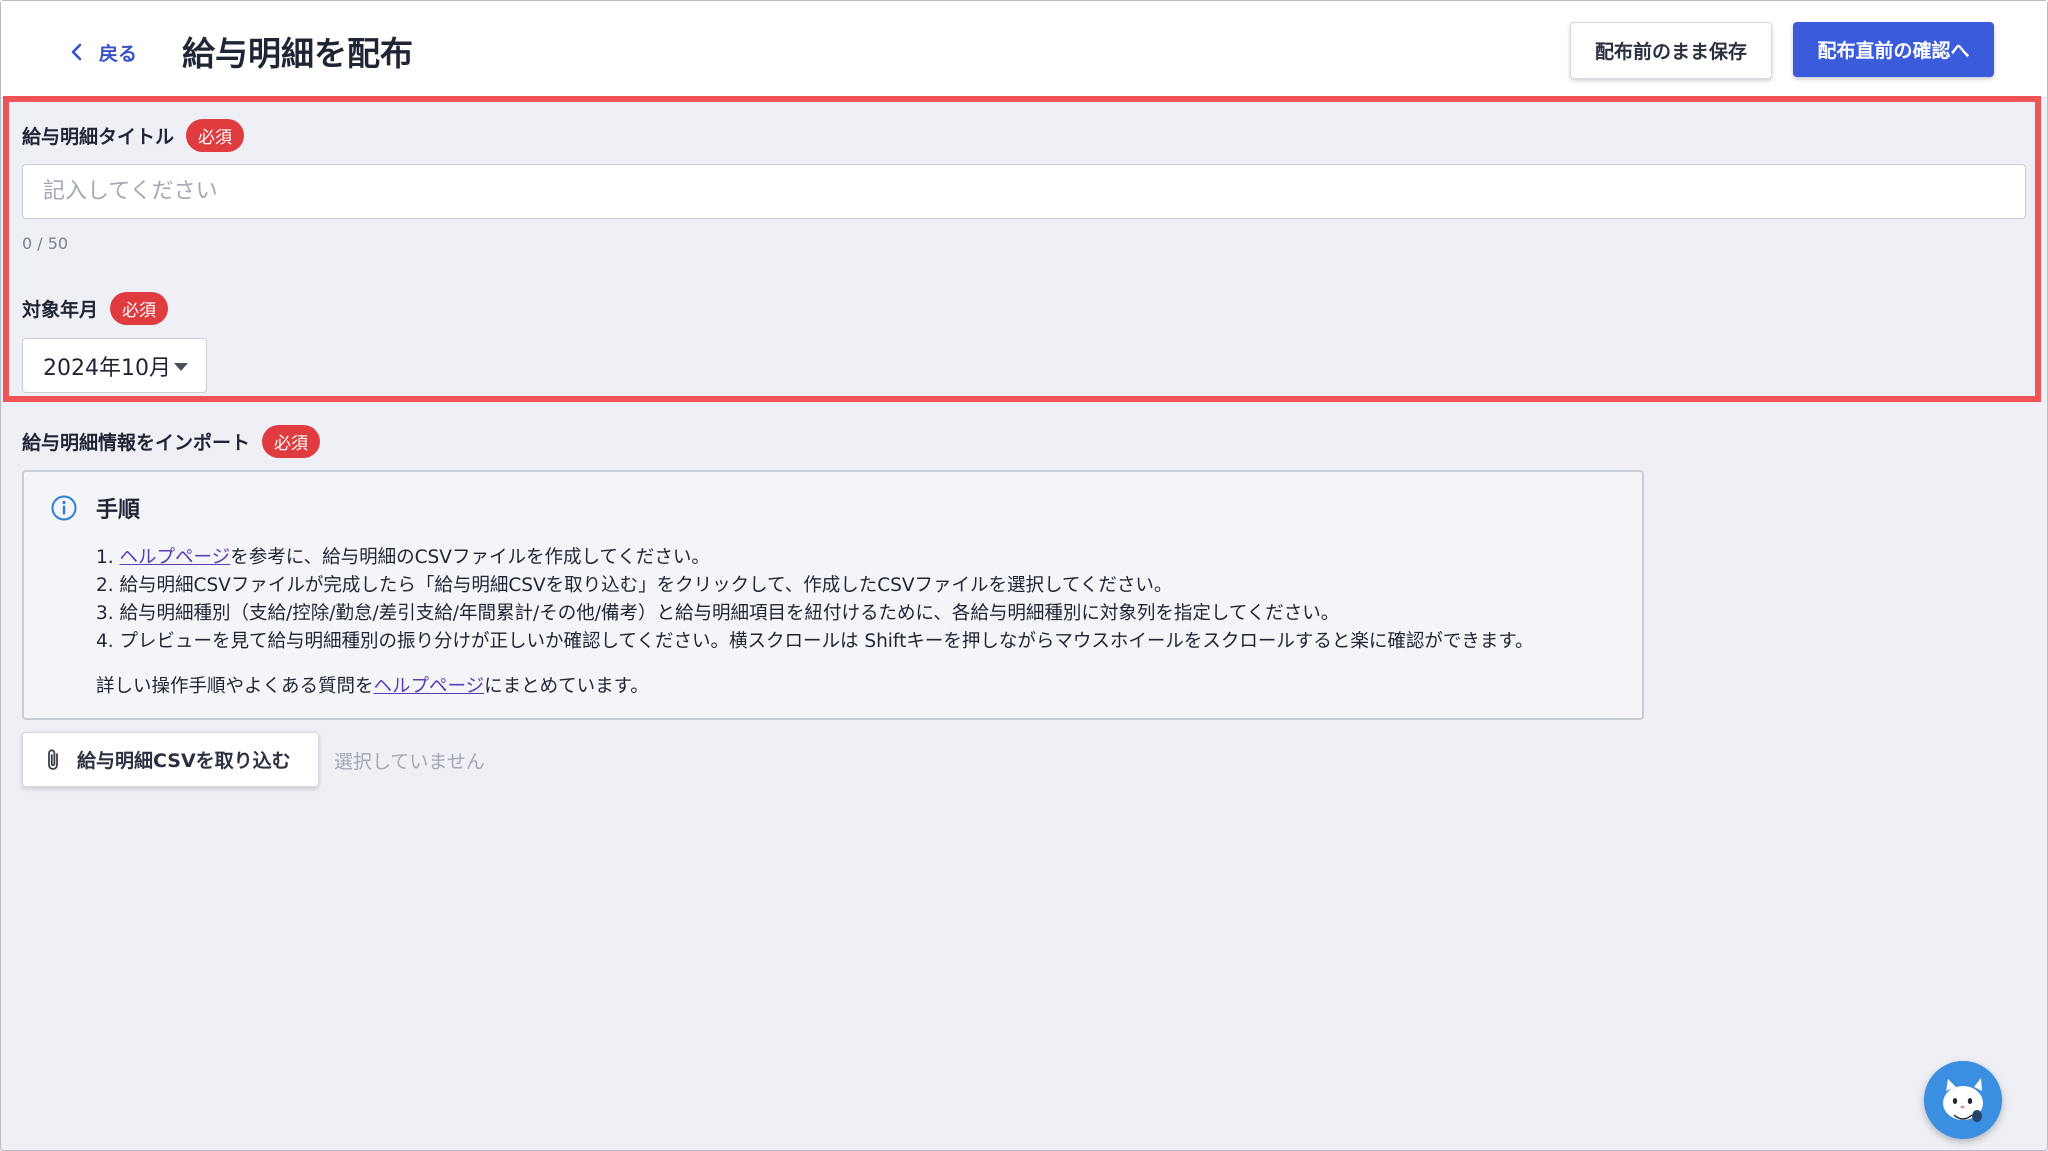  What do you see at coordinates (45, 243) in the screenshot?
I see `char-counter: 0 / 50` at bounding box center [45, 243].